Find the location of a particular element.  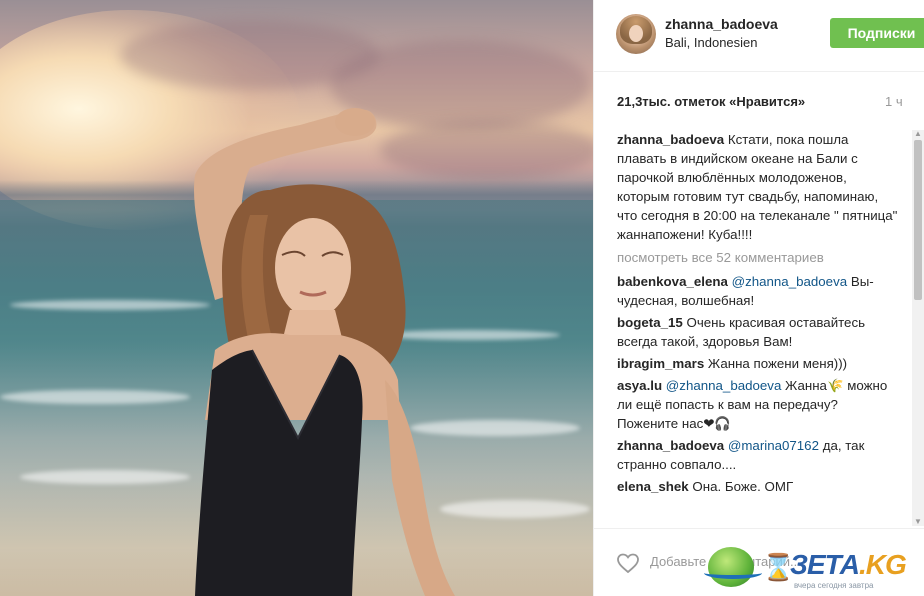

follow-button: Подписки is located at coordinates (877, 33).